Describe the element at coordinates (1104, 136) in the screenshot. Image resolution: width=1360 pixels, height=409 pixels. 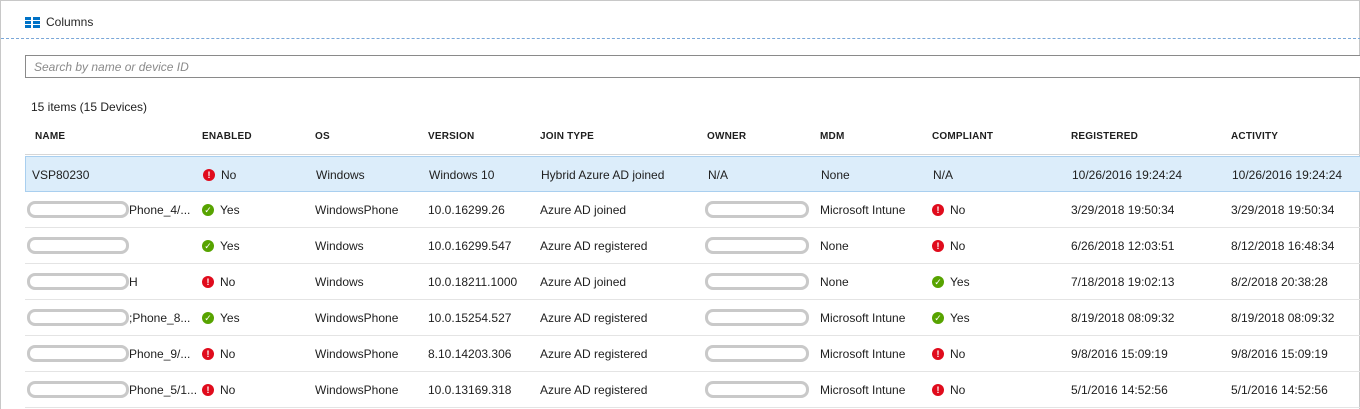
I see `column-header-registered: REGISTERED` at that location.